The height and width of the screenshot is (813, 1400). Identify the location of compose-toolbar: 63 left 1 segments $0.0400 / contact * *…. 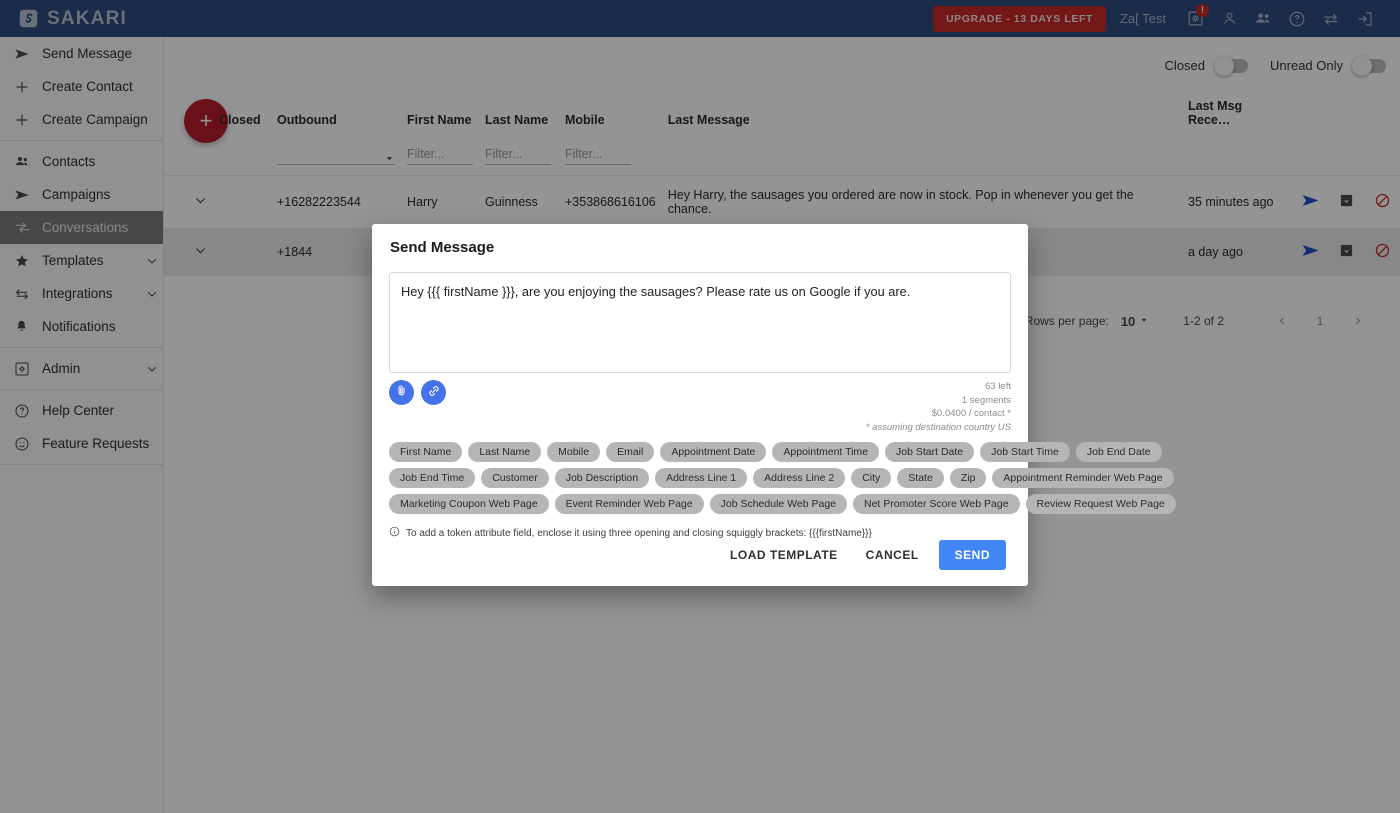
(700, 404).